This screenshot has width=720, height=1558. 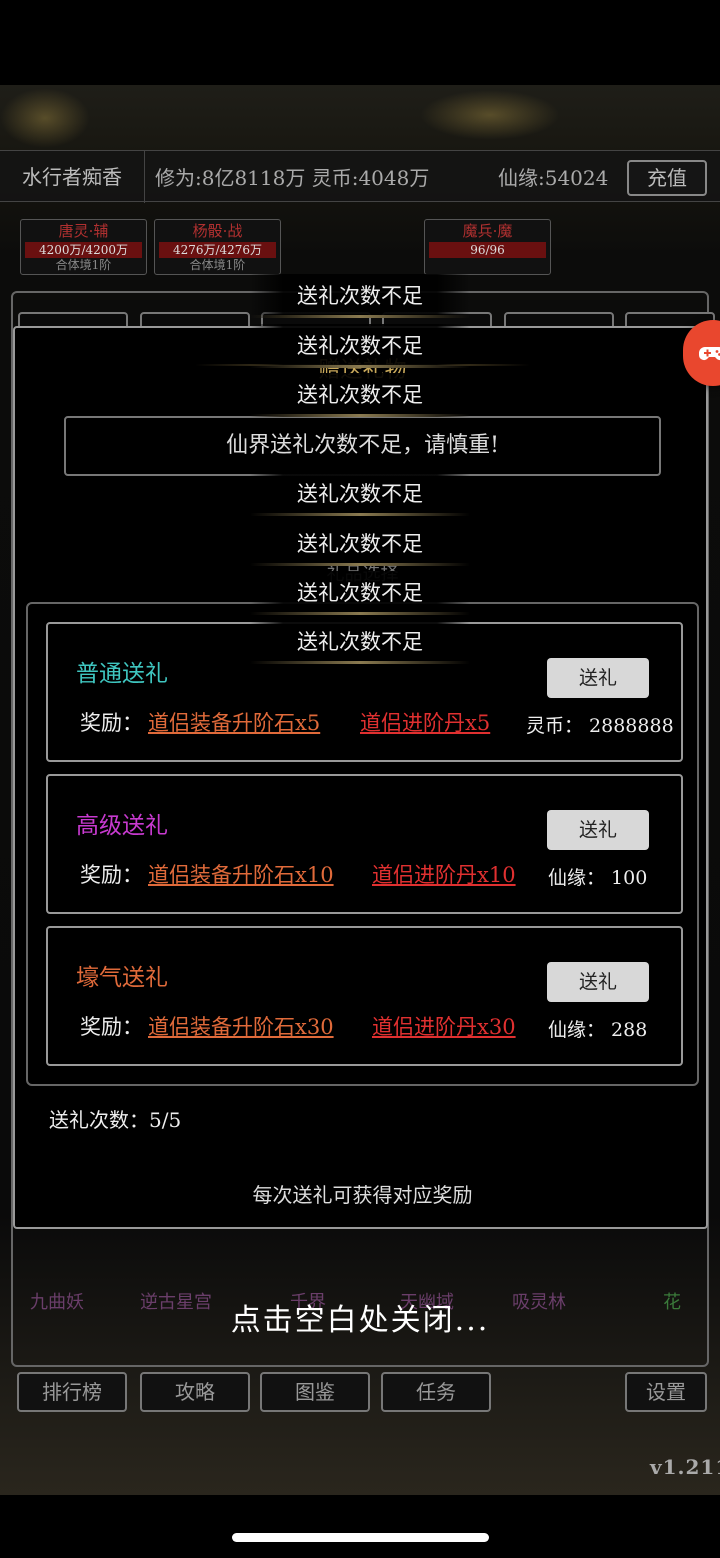 What do you see at coordinates (709, 353) in the screenshot?
I see `gamepad-icon` at bounding box center [709, 353].